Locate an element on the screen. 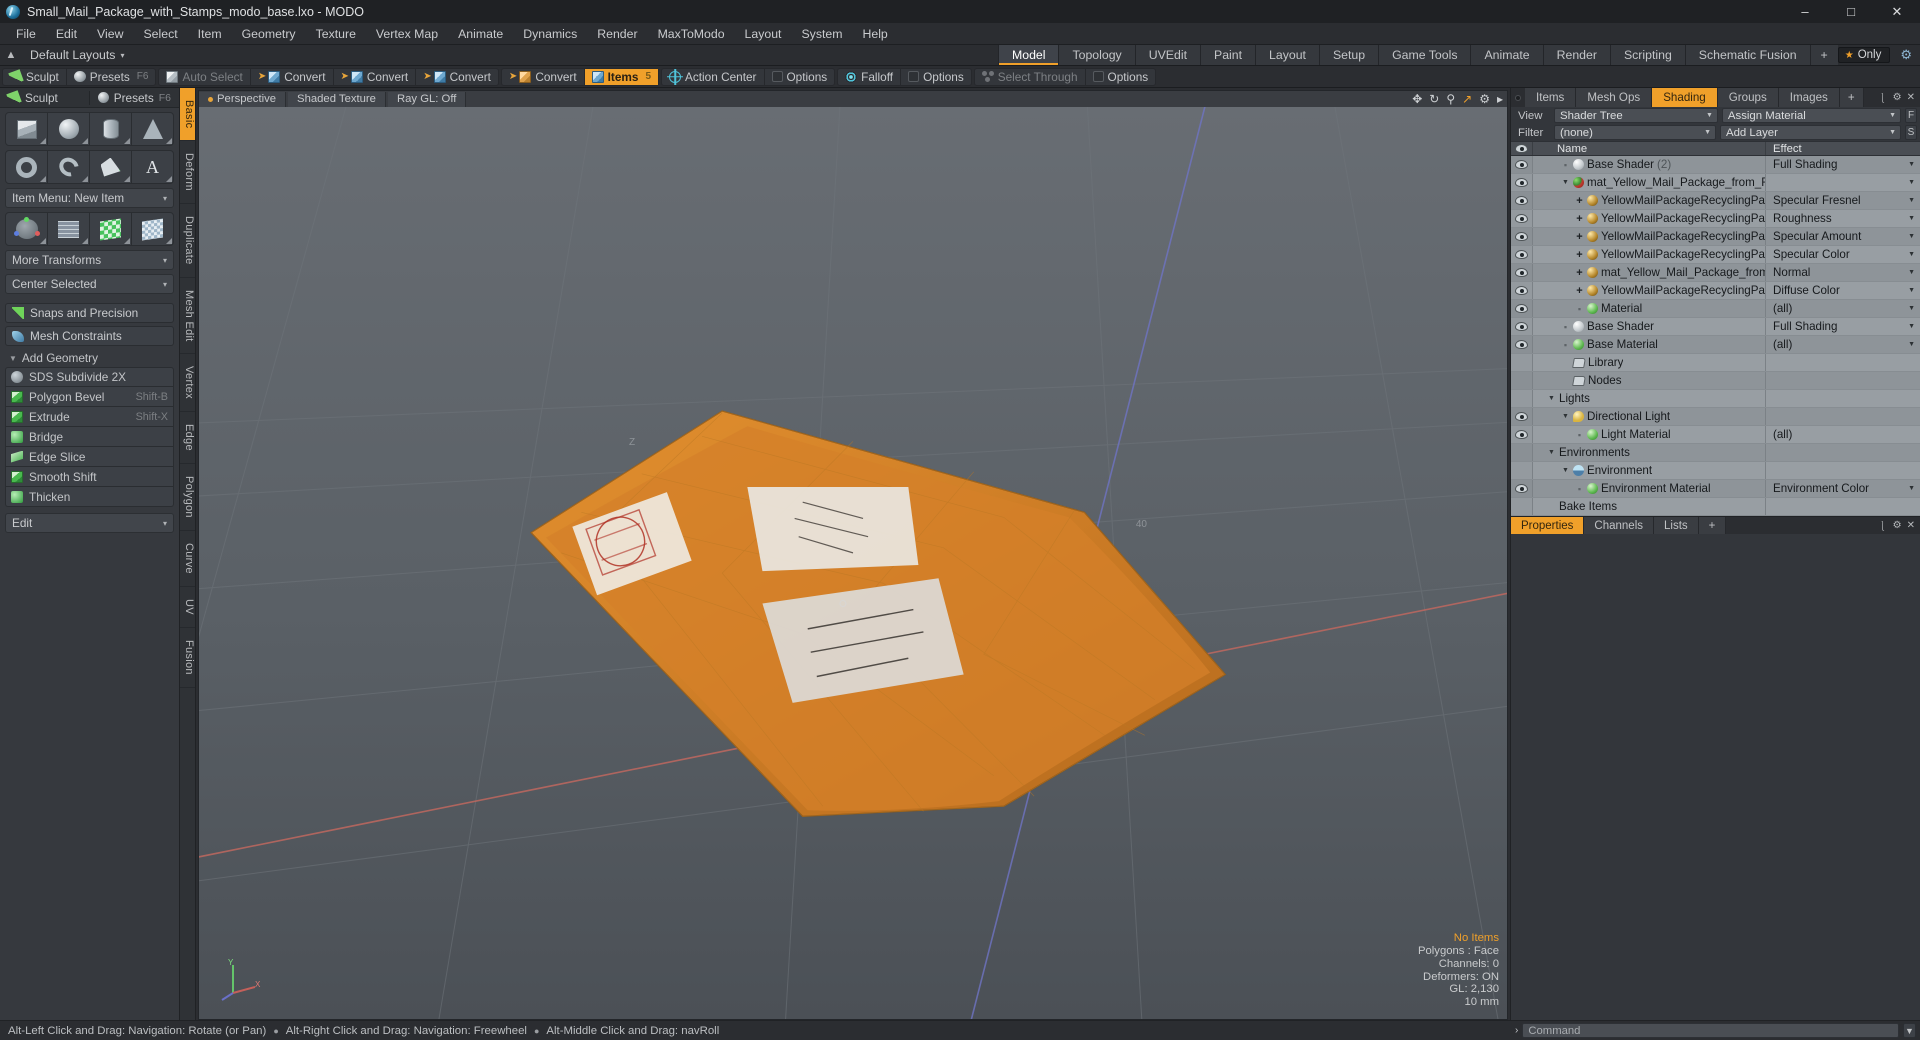 This screenshot has width=1920, height=1040. grid-tool-button is located at coordinates (69, 229).